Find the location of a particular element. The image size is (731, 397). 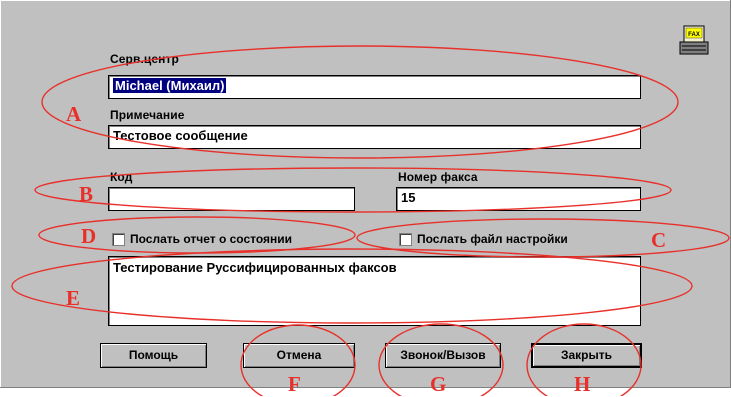

annotation-ellipse-b is located at coordinates (353, 190).